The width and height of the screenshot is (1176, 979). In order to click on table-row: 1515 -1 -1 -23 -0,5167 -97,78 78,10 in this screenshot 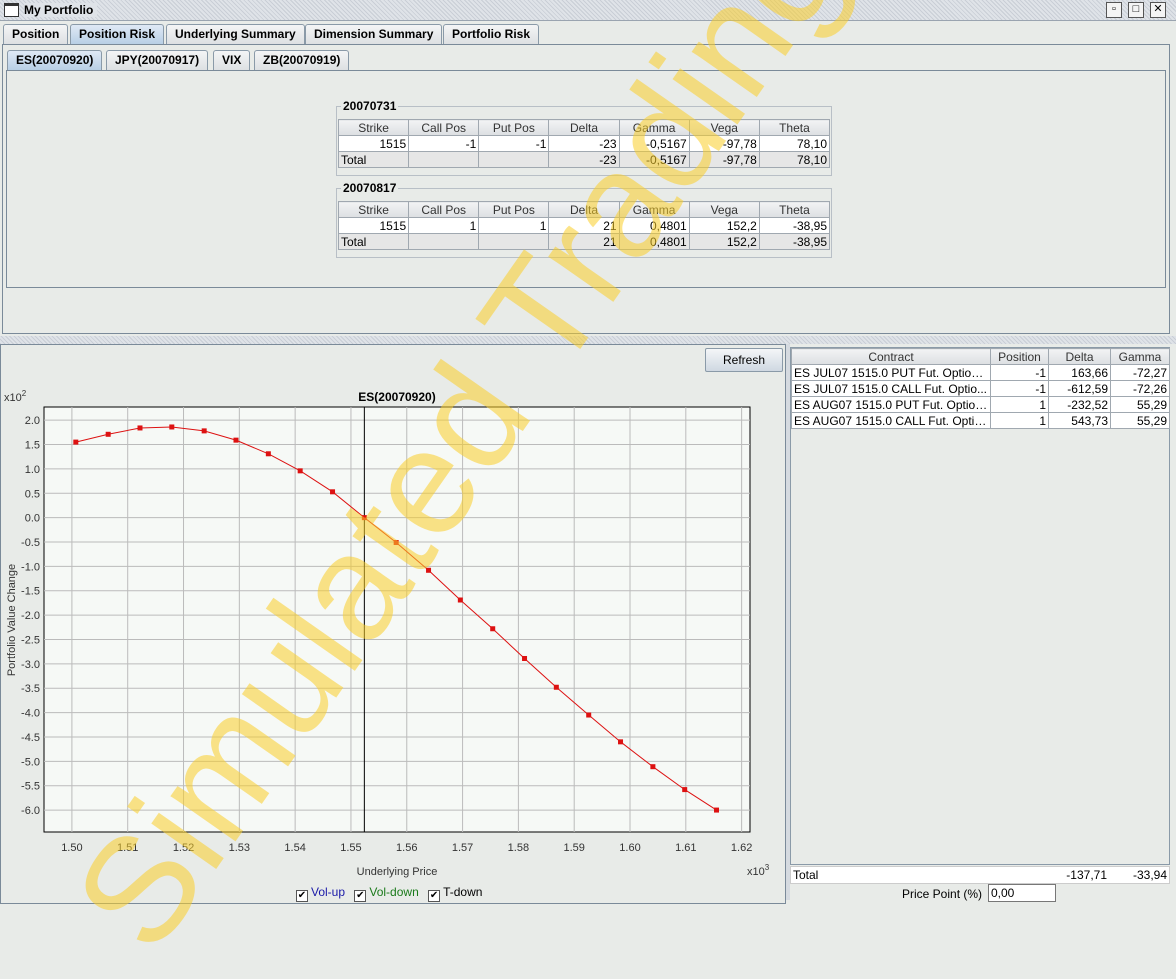, I will do `click(584, 143)`.